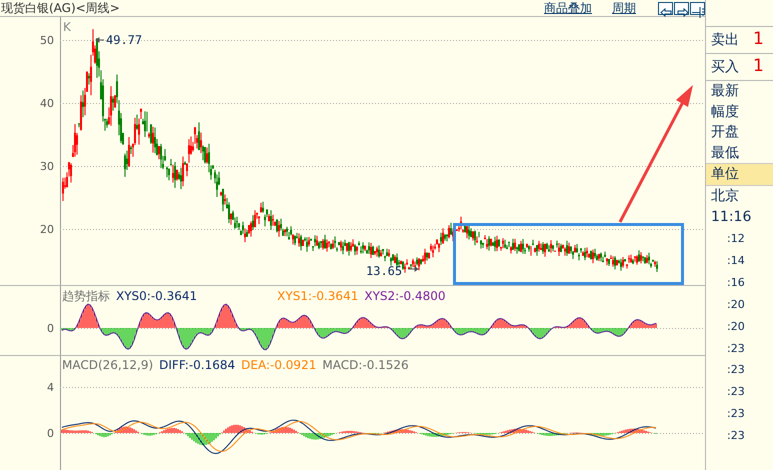 The image size is (773, 470). I want to click on indicator-value: XYS1:-0.3641, so click(317, 296).